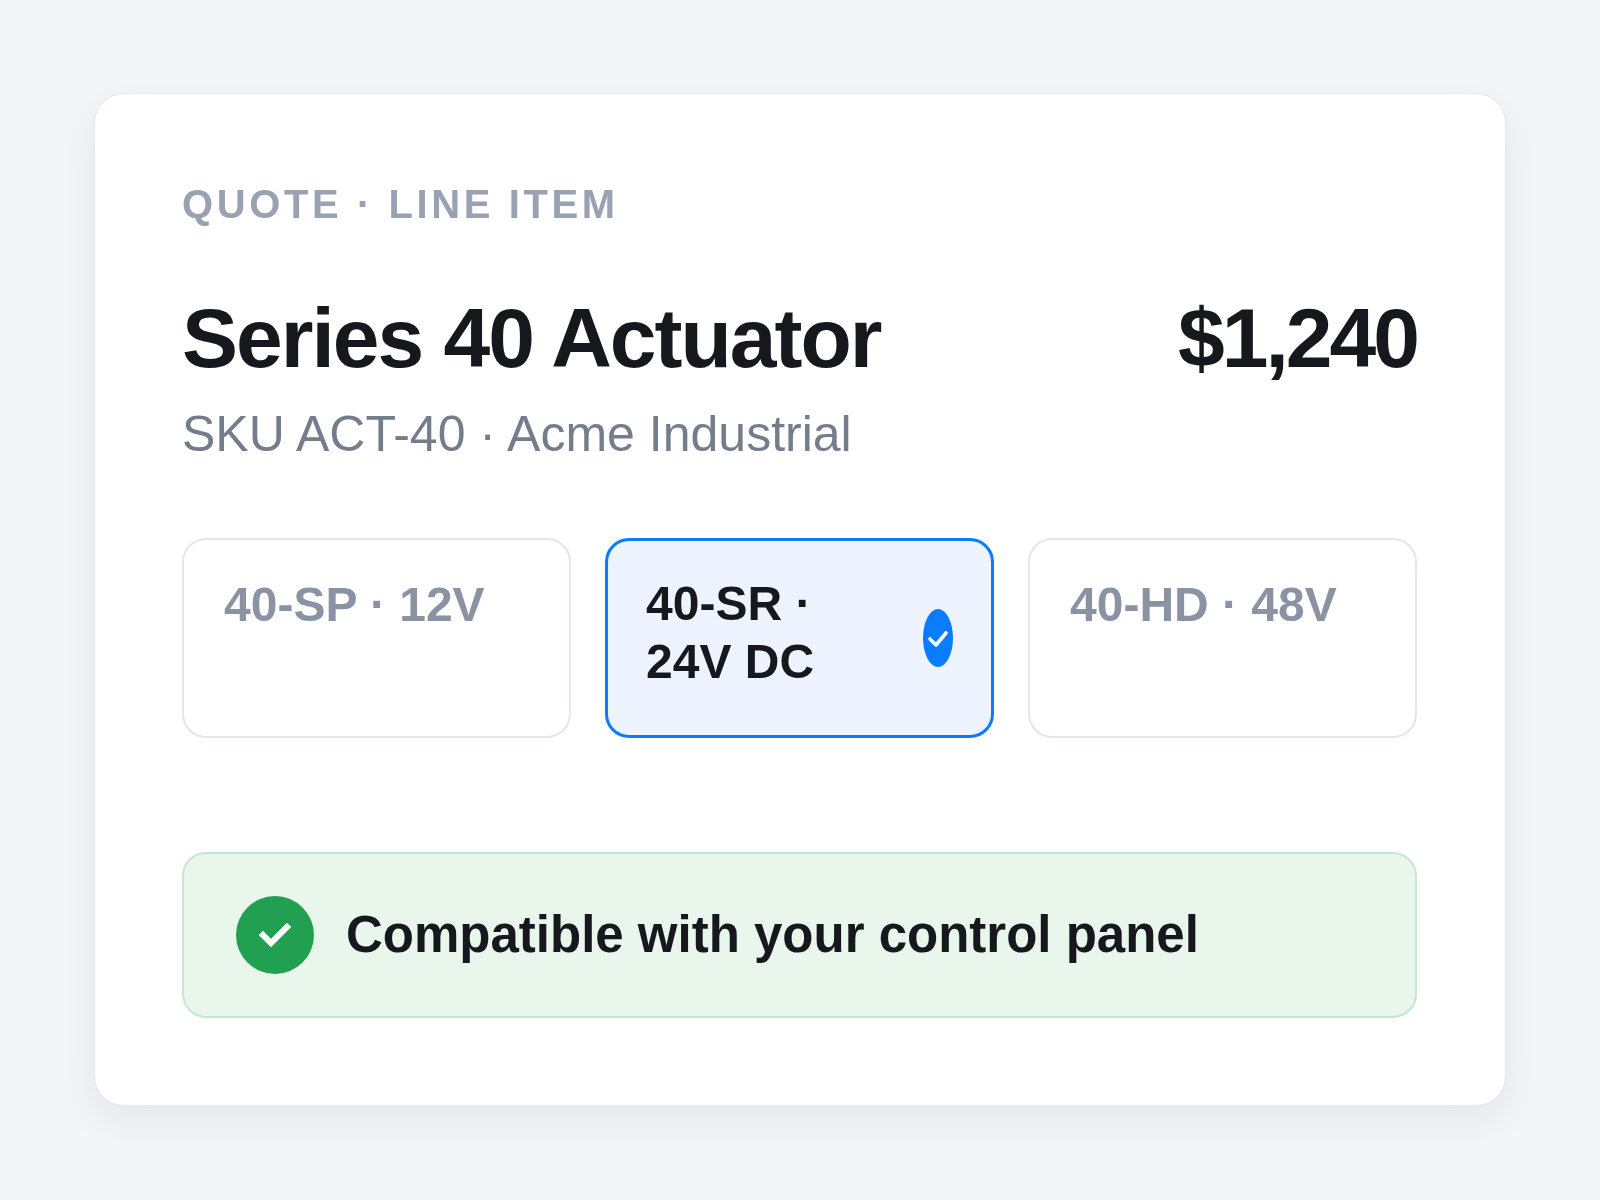  What do you see at coordinates (938, 638) in the screenshot?
I see `check-icon` at bounding box center [938, 638].